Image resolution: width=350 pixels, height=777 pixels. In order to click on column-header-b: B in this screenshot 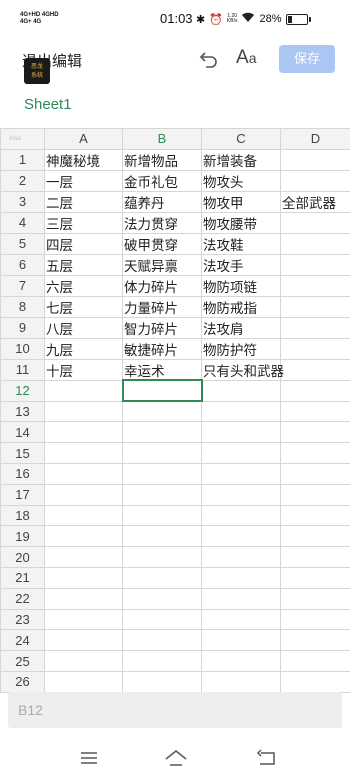, I will do `click(162, 139)`.